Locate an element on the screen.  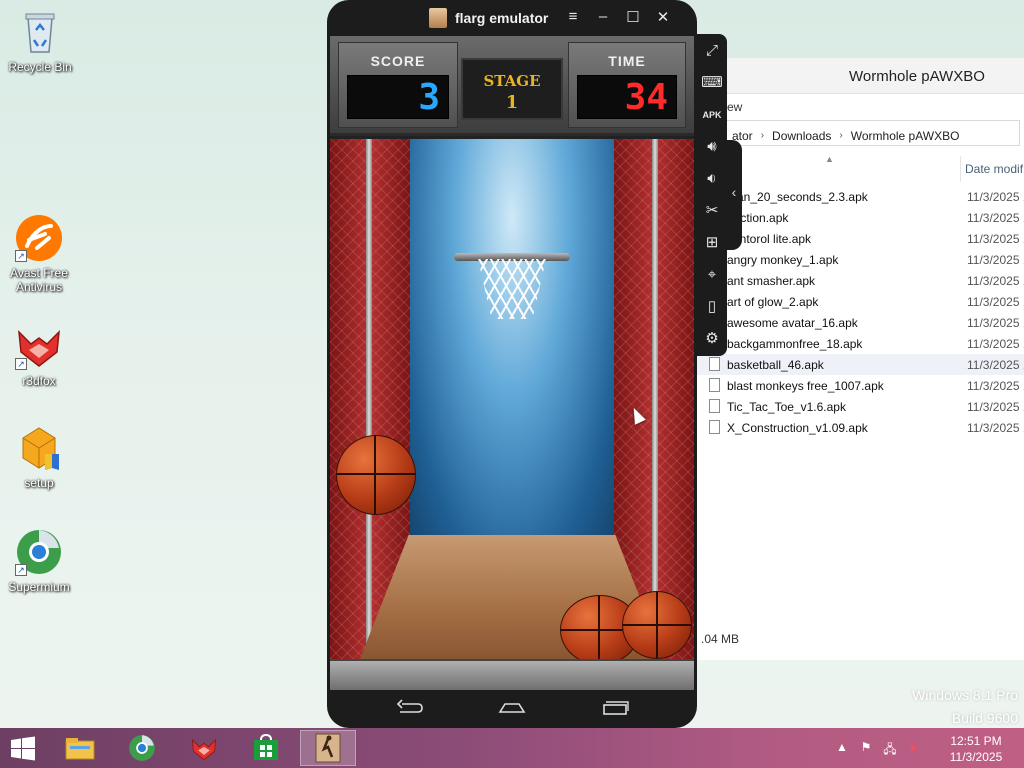
stage-value: 1 is located at coordinates (512, 102).